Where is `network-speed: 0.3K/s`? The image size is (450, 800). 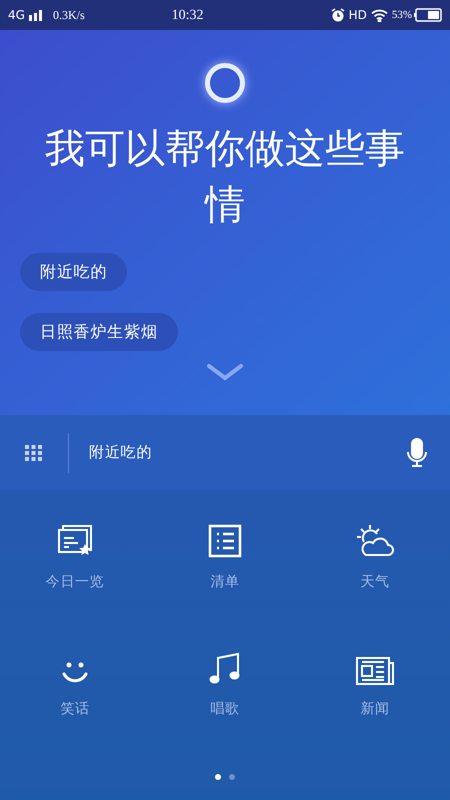
network-speed: 0.3K/s is located at coordinates (68, 15).